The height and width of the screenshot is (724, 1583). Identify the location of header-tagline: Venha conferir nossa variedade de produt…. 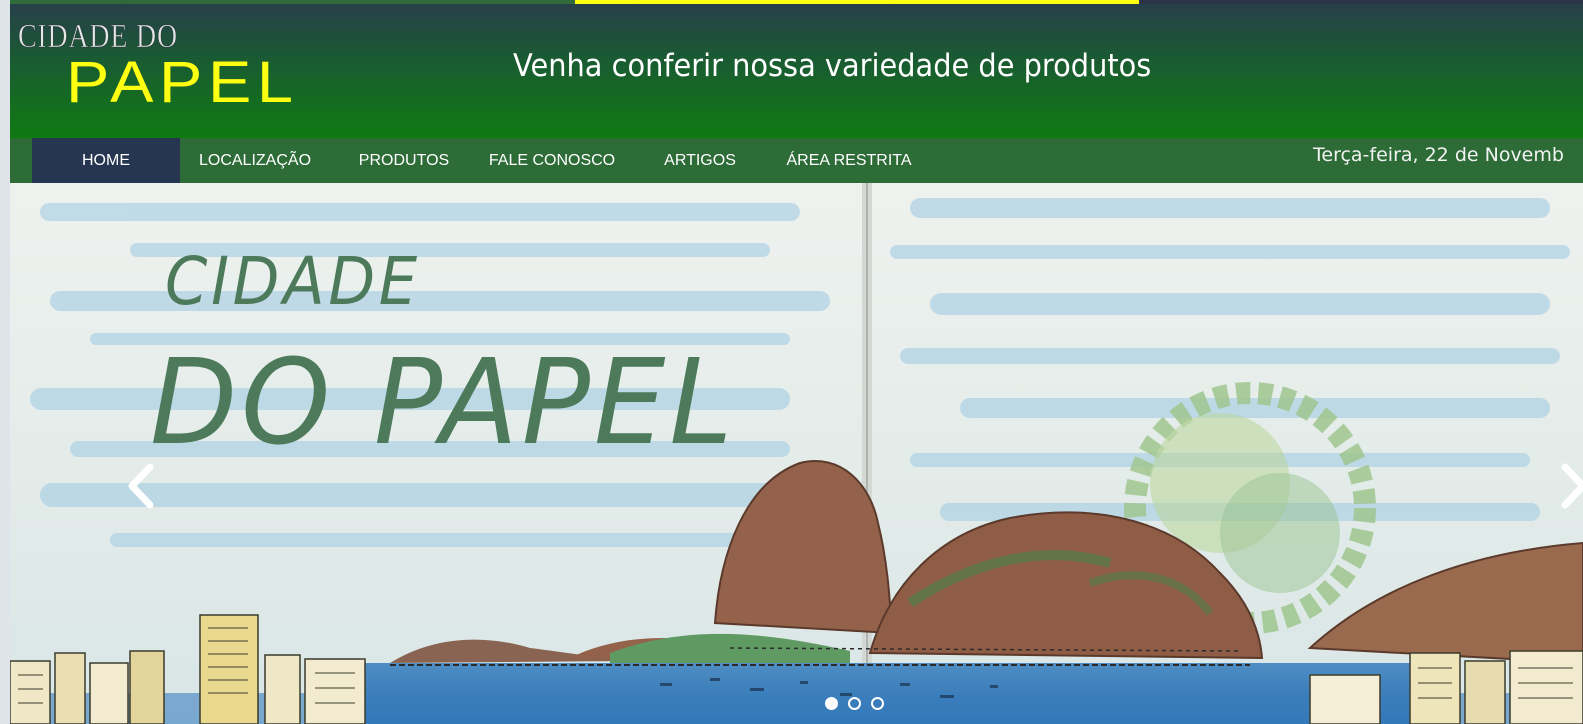
(832, 66).